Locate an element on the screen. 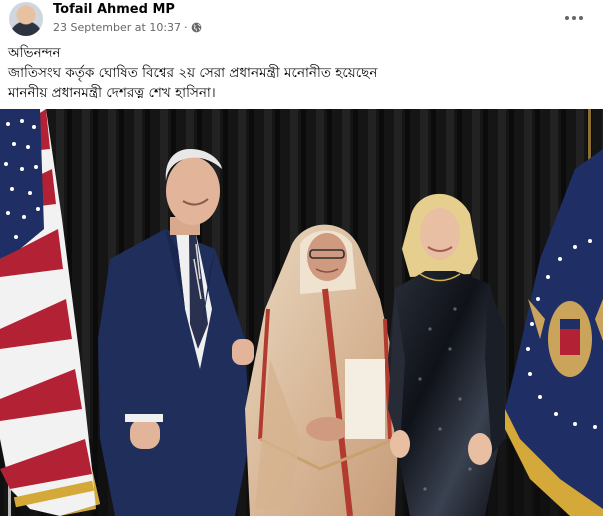 The height and width of the screenshot is (516, 603). globe-icon is located at coordinates (196, 27).